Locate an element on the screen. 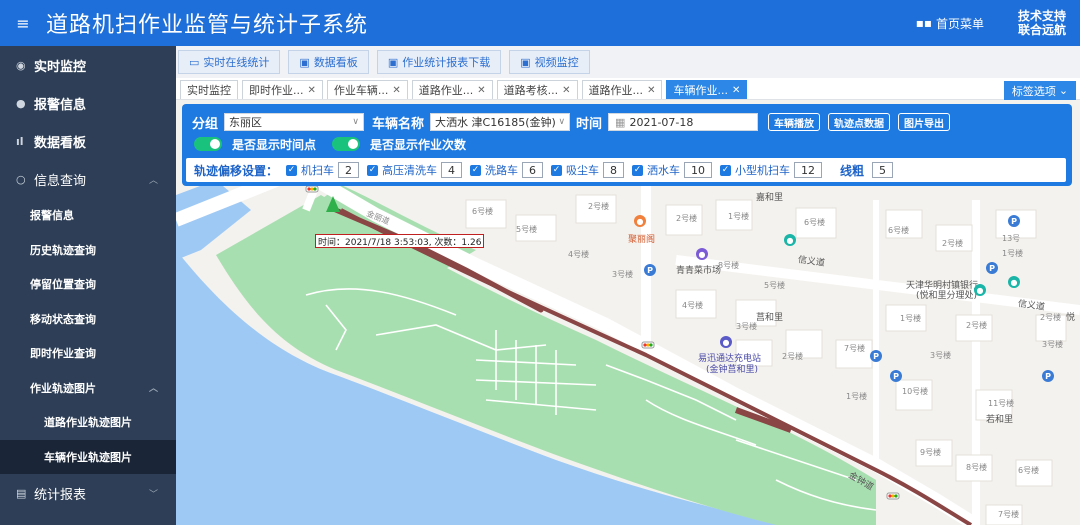  sidebar-sub-alarm-info: 报警信息 is located at coordinates (88, 215).